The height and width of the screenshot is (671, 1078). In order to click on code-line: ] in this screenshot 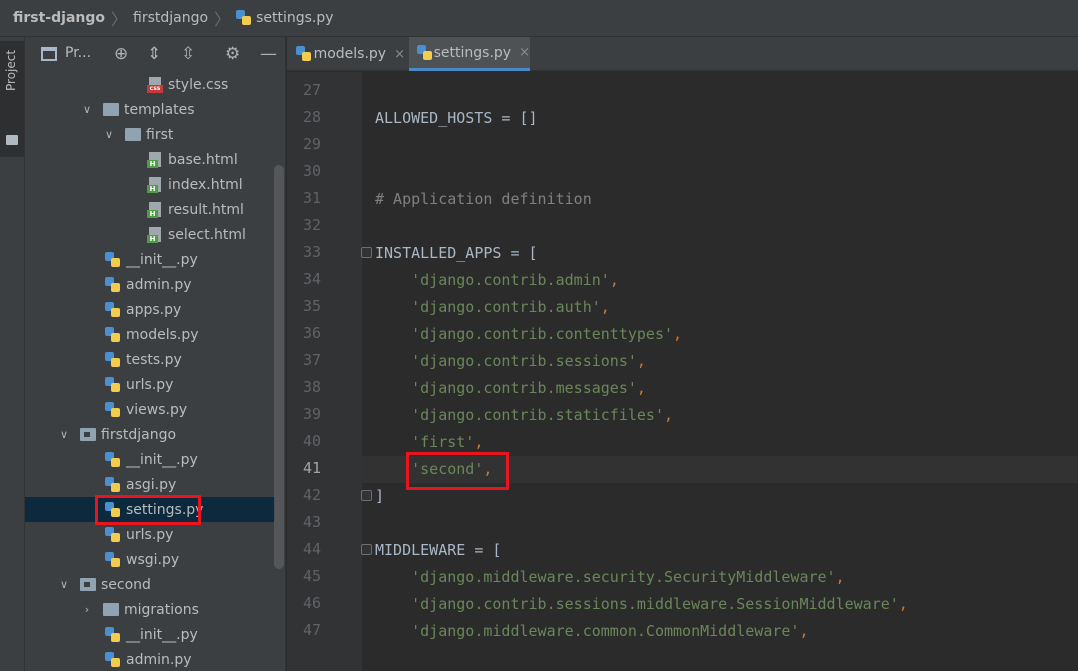, I will do `click(379, 496)`.